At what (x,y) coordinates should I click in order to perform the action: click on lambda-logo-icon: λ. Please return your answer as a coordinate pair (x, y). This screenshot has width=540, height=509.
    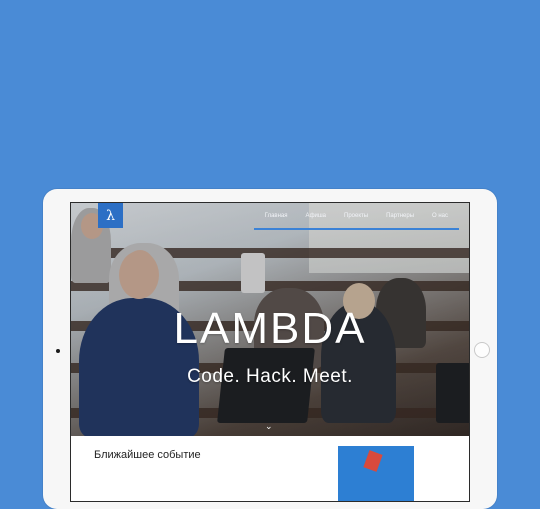
    Looking at the image, I should click on (110, 215).